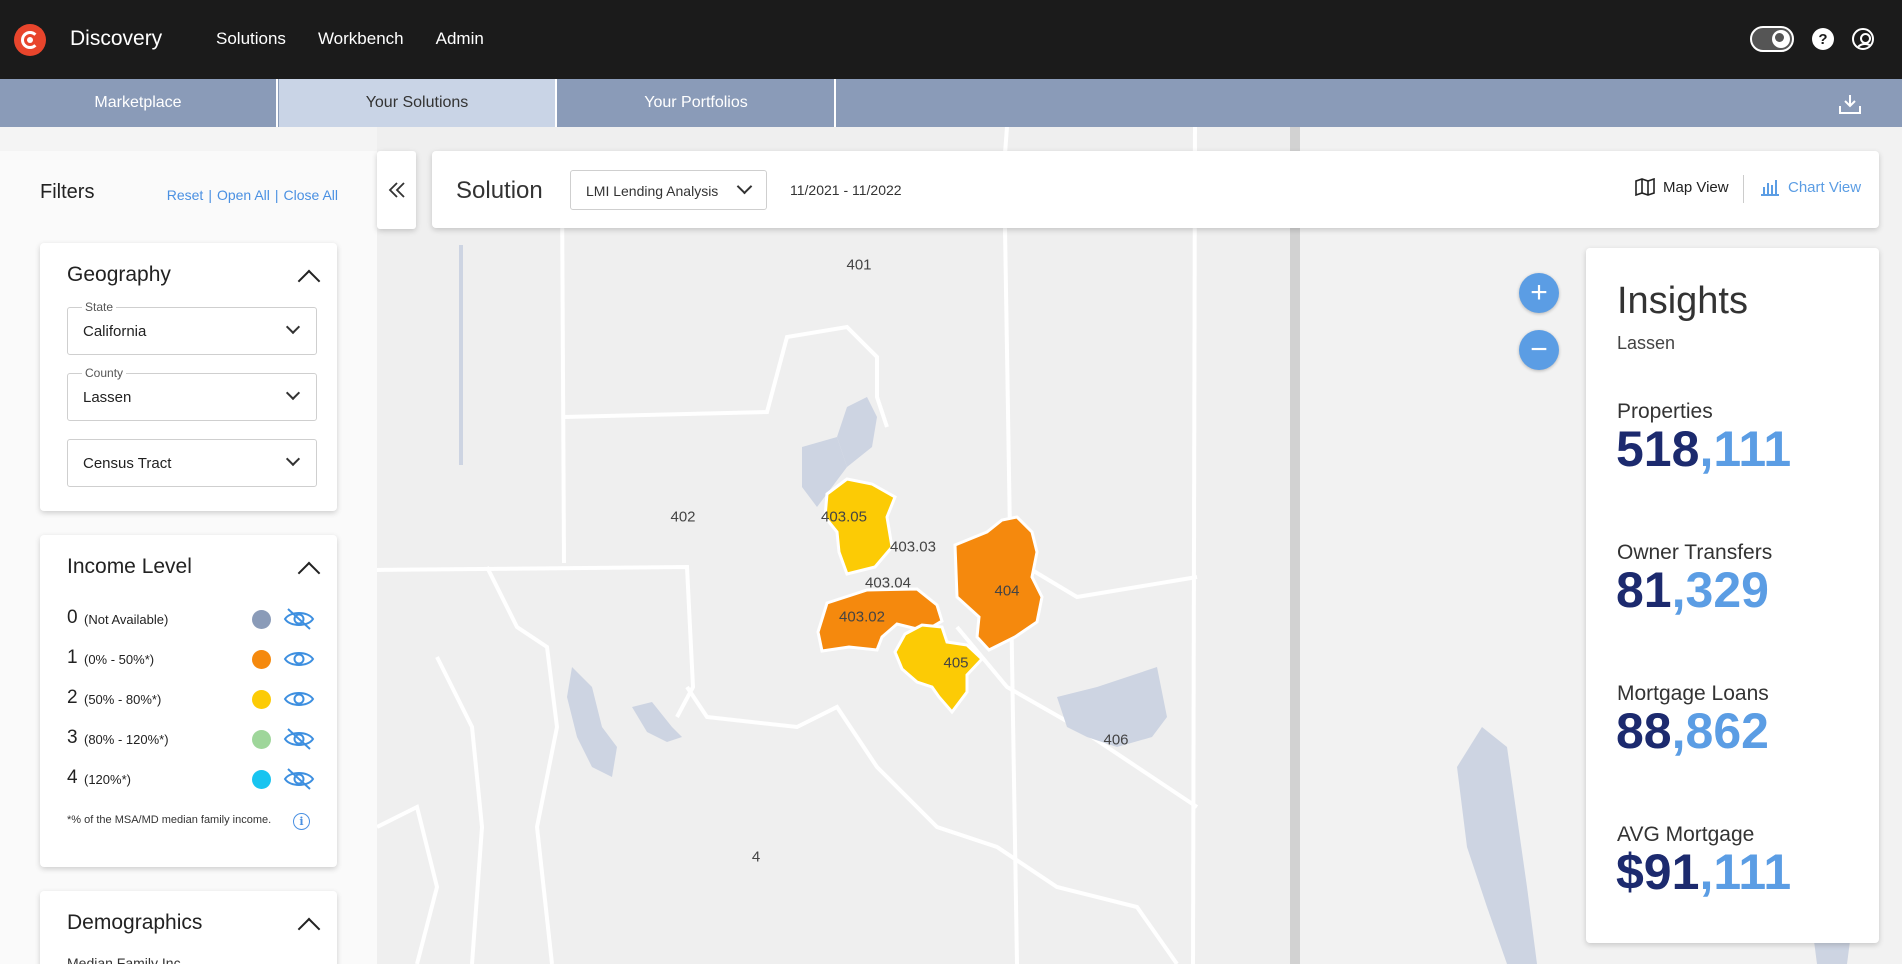 This screenshot has height=964, width=1902. Describe the element at coordinates (683, 517) in the screenshot. I see `tract-label: 402` at that location.